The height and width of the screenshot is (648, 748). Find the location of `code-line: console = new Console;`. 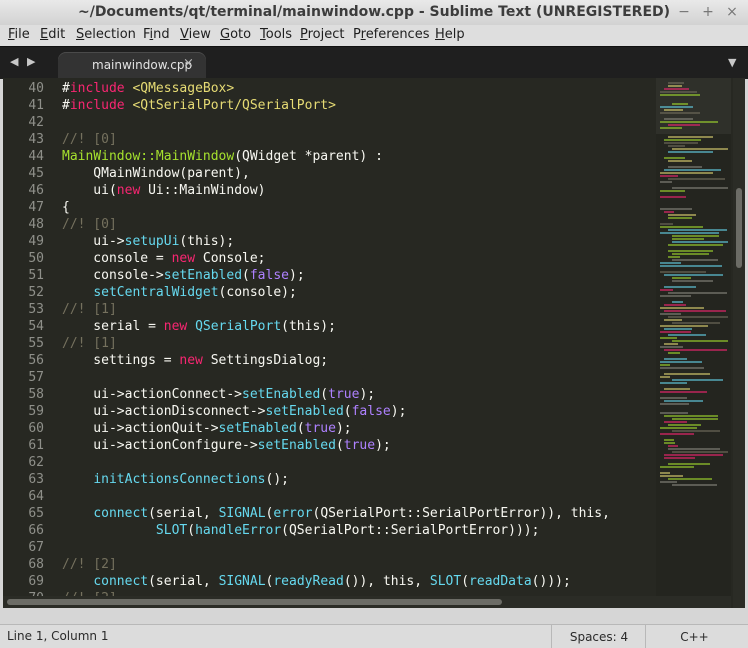

code-line: console = new Console; is located at coordinates (359, 258).